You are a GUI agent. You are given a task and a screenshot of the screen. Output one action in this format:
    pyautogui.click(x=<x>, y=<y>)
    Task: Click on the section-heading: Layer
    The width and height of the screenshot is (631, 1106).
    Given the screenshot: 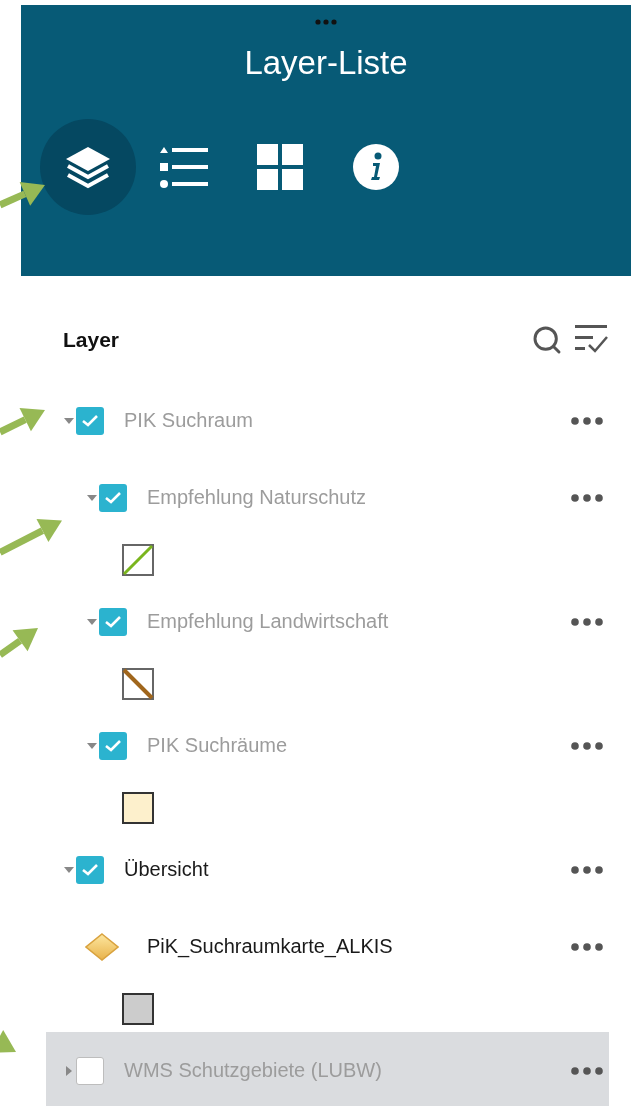 What is the action you would take?
    pyautogui.click(x=91, y=340)
    